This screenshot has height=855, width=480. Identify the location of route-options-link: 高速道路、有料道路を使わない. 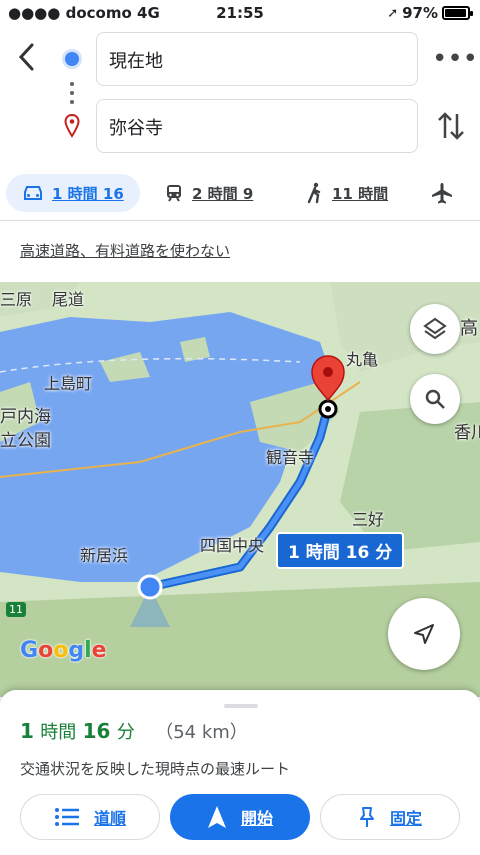
(125, 250).